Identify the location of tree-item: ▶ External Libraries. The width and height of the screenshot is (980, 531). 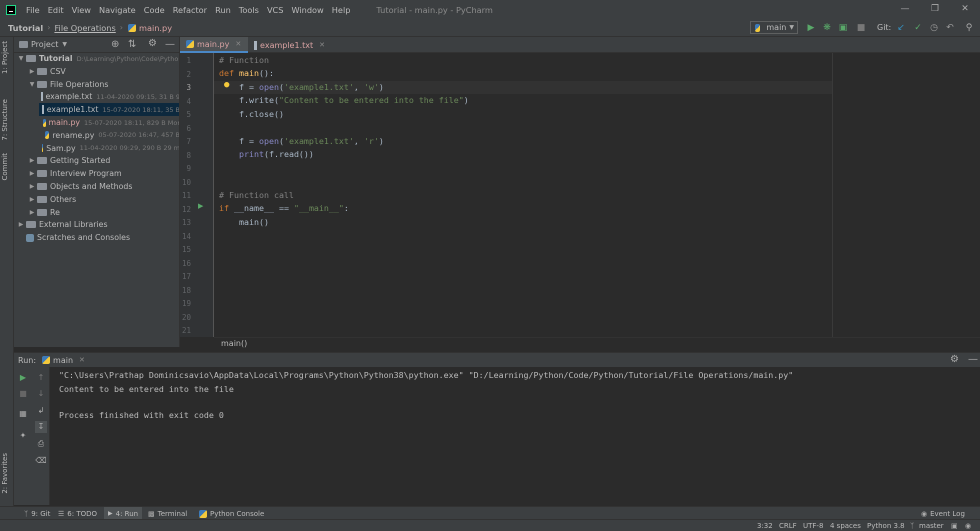
(98, 224).